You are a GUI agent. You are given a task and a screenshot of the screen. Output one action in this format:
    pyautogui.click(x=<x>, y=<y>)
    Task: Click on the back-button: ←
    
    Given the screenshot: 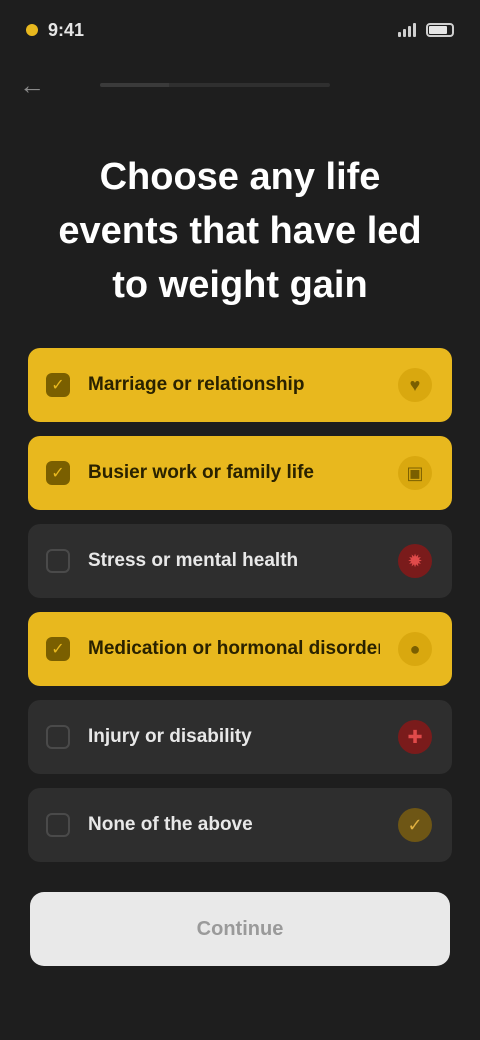 What is the action you would take?
    pyautogui.click(x=32, y=85)
    